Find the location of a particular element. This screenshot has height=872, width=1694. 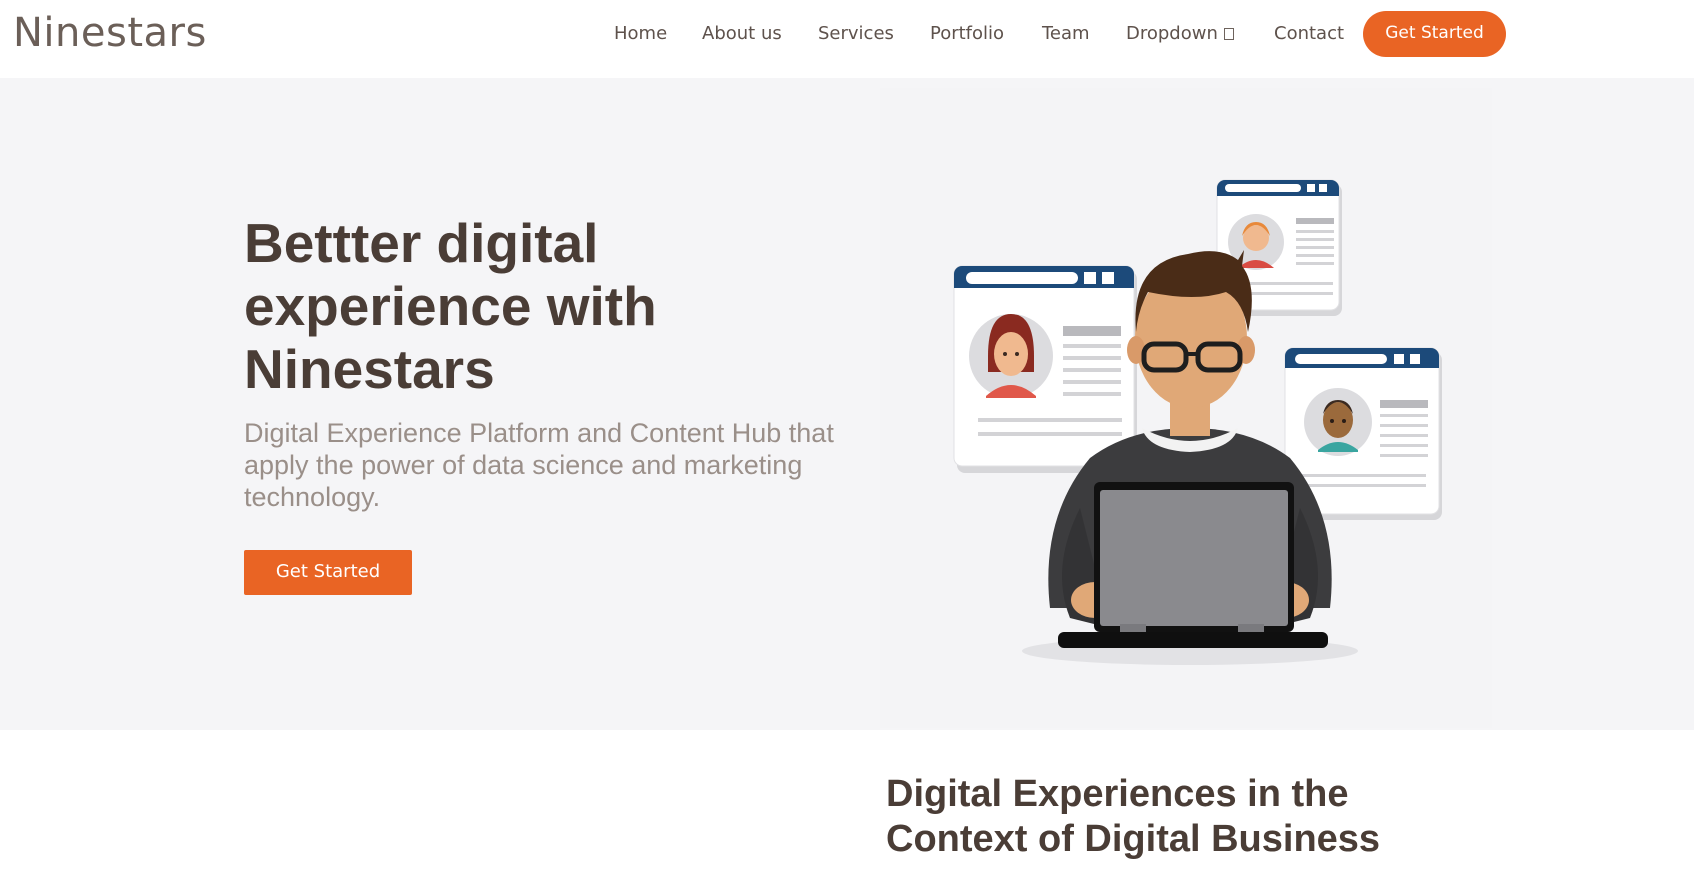

nav-item-portfolio: Portfolio is located at coordinates (967, 33).